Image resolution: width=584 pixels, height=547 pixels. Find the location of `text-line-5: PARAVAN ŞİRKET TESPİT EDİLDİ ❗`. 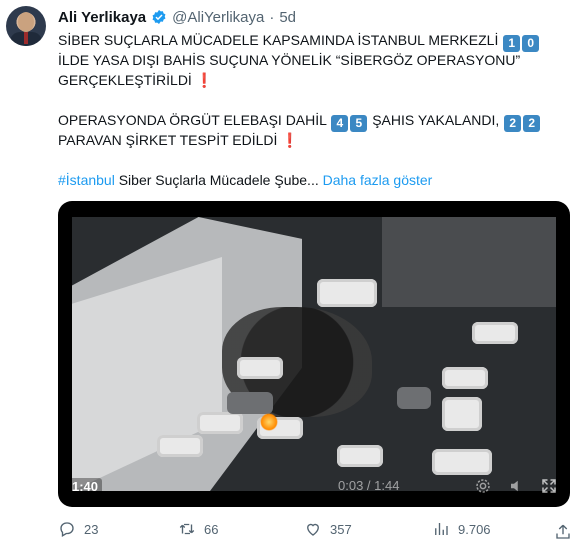

text-line-5: PARAVAN ŞİRKET TESPİT EDİLDİ ❗ is located at coordinates (314, 140).